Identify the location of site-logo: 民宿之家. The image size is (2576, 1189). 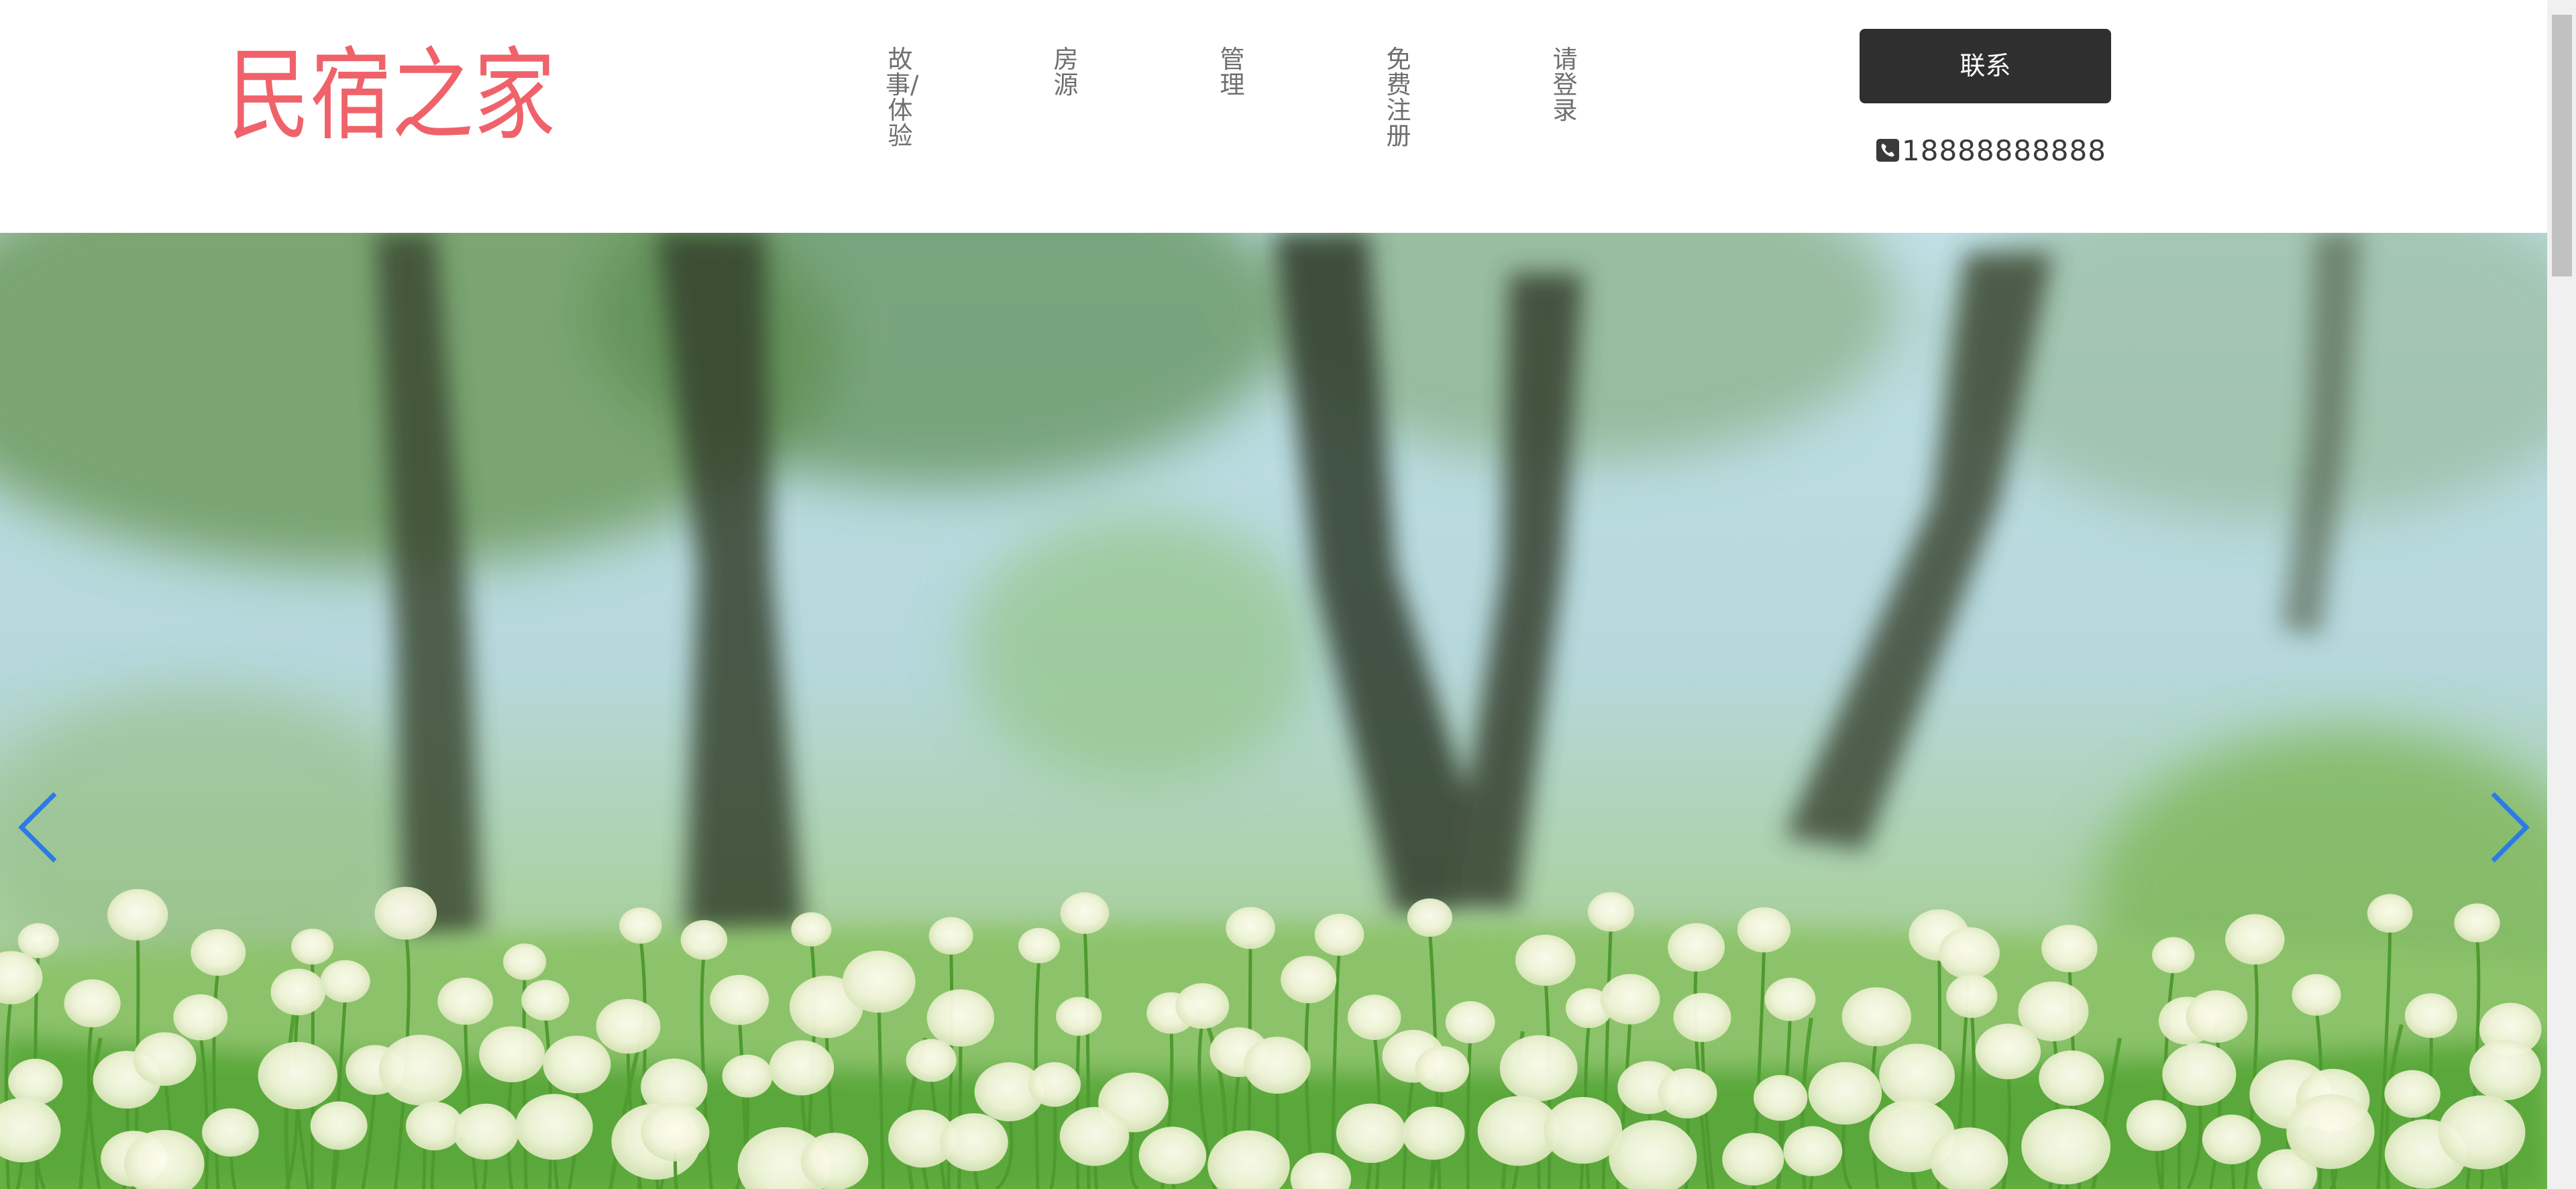
(392, 94).